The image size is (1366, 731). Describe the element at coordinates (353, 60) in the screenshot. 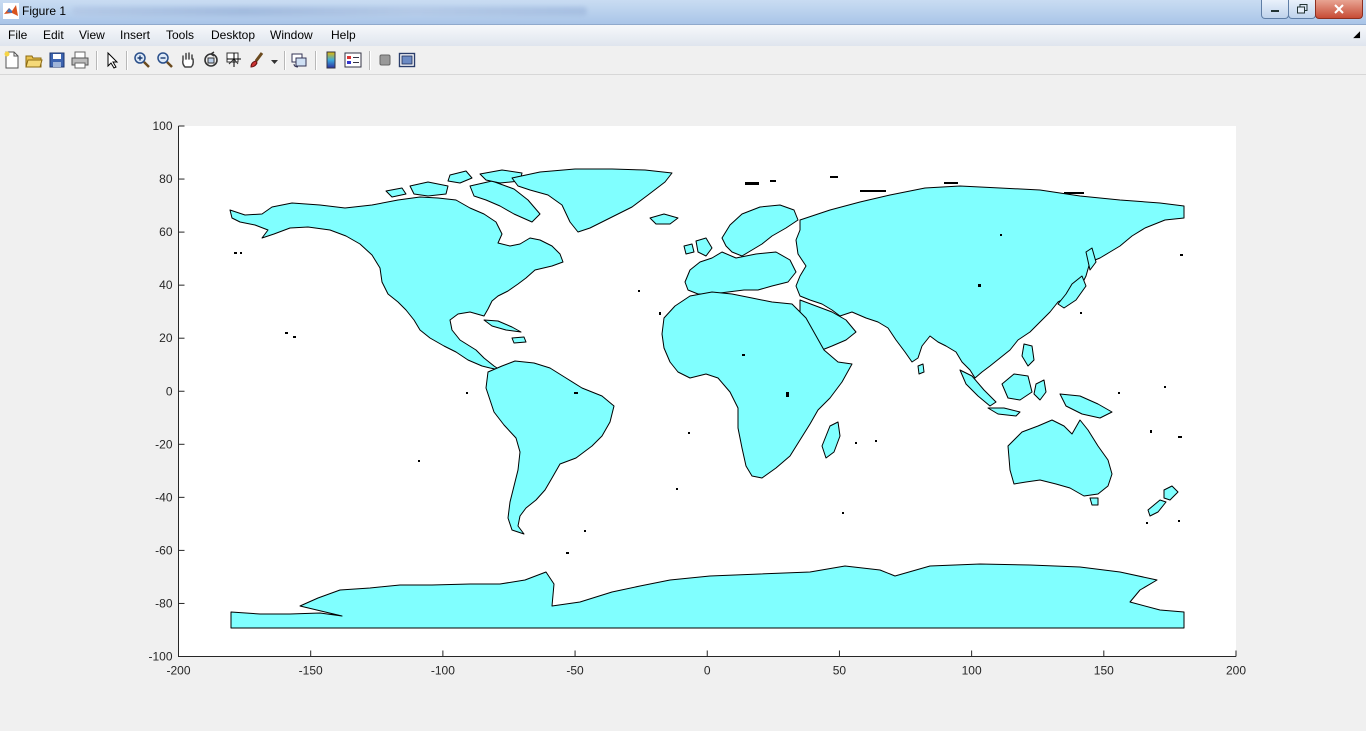

I see `insert-legend-icon` at that location.